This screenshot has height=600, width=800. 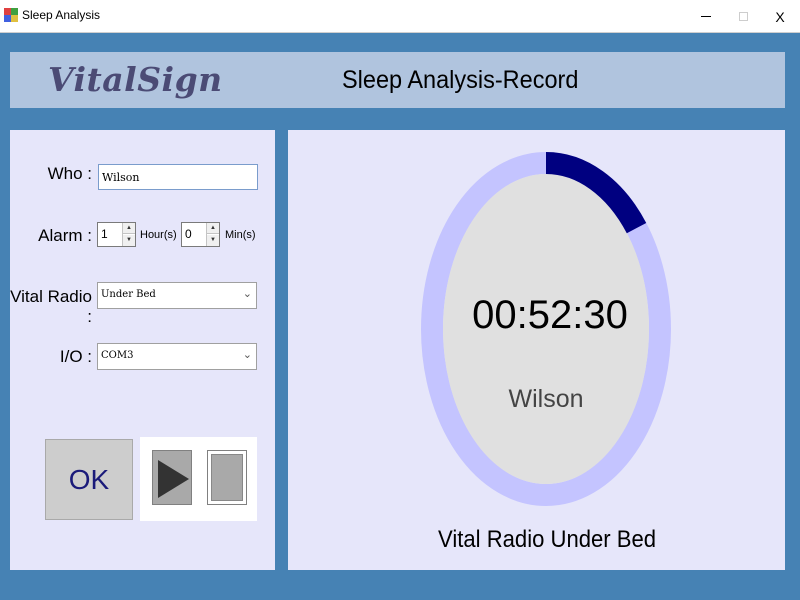 I want to click on hours-up-icon: ▲, so click(x=129, y=228).